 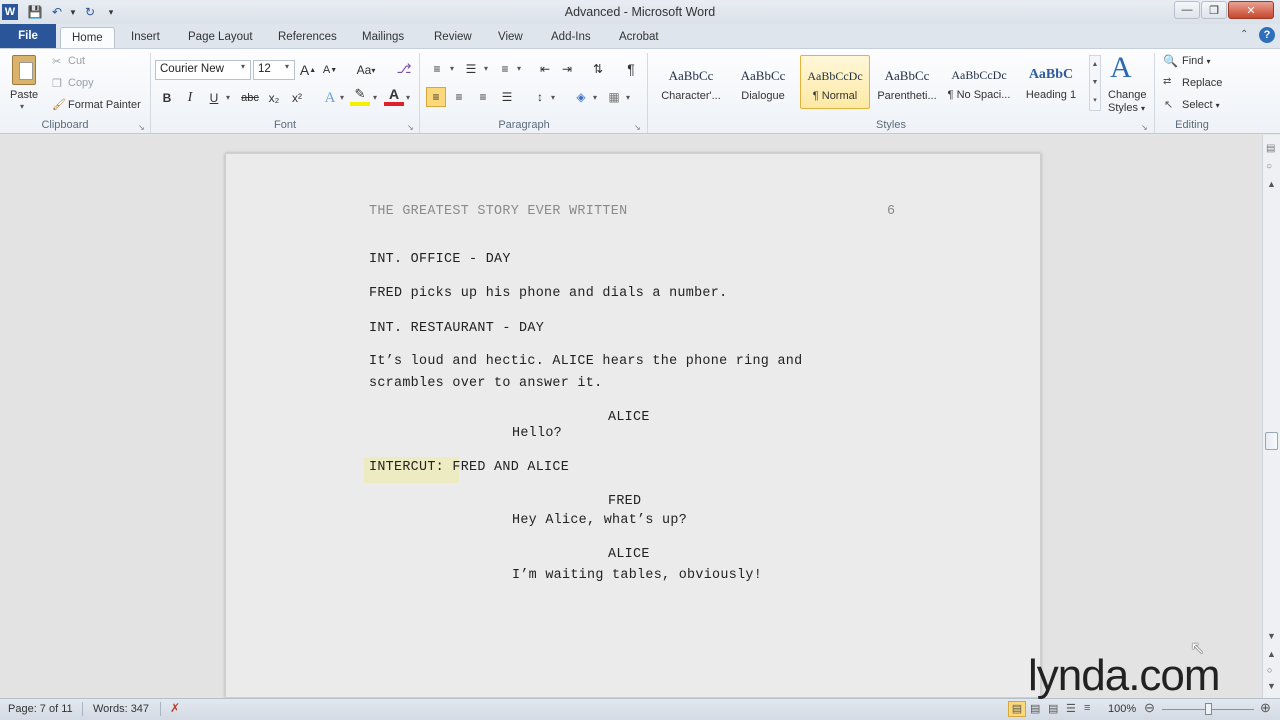 I want to click on clipboard-launcher-icon: ↘, so click(x=141, y=127).